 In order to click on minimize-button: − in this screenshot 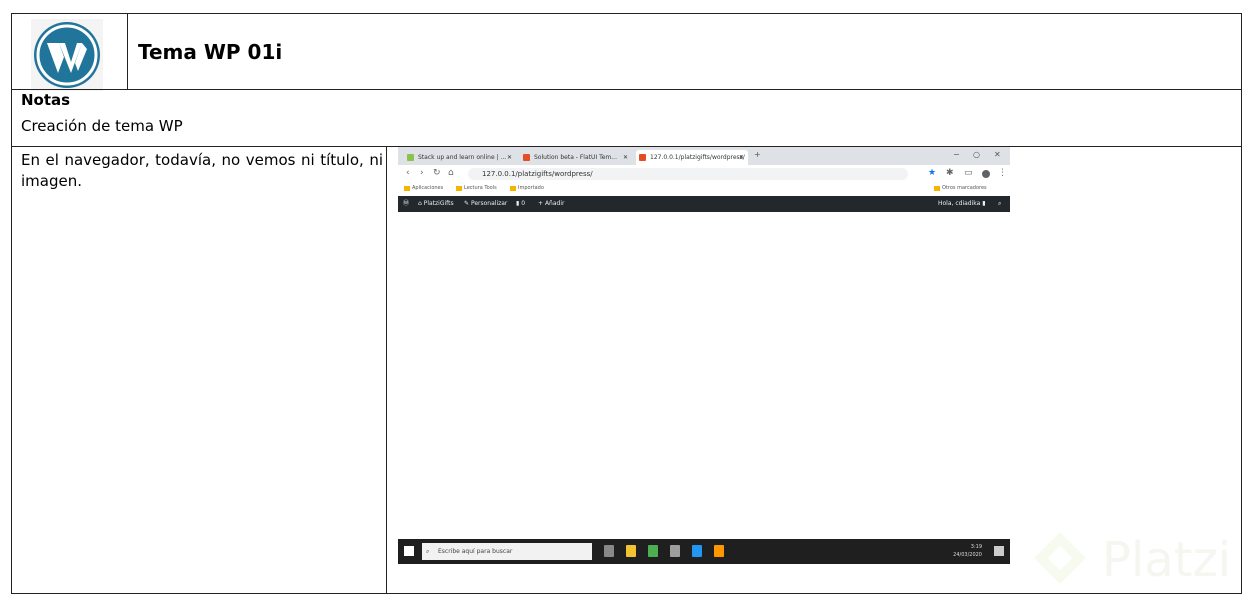, I will do `click(956, 154)`.